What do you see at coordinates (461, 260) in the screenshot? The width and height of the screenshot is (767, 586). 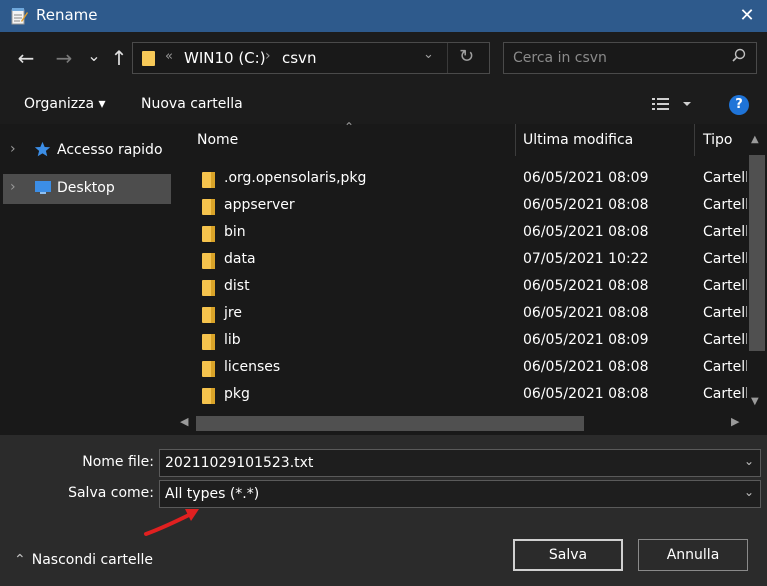 I see `table-row: data 07/05/2021 10:22 Cartell` at bounding box center [461, 260].